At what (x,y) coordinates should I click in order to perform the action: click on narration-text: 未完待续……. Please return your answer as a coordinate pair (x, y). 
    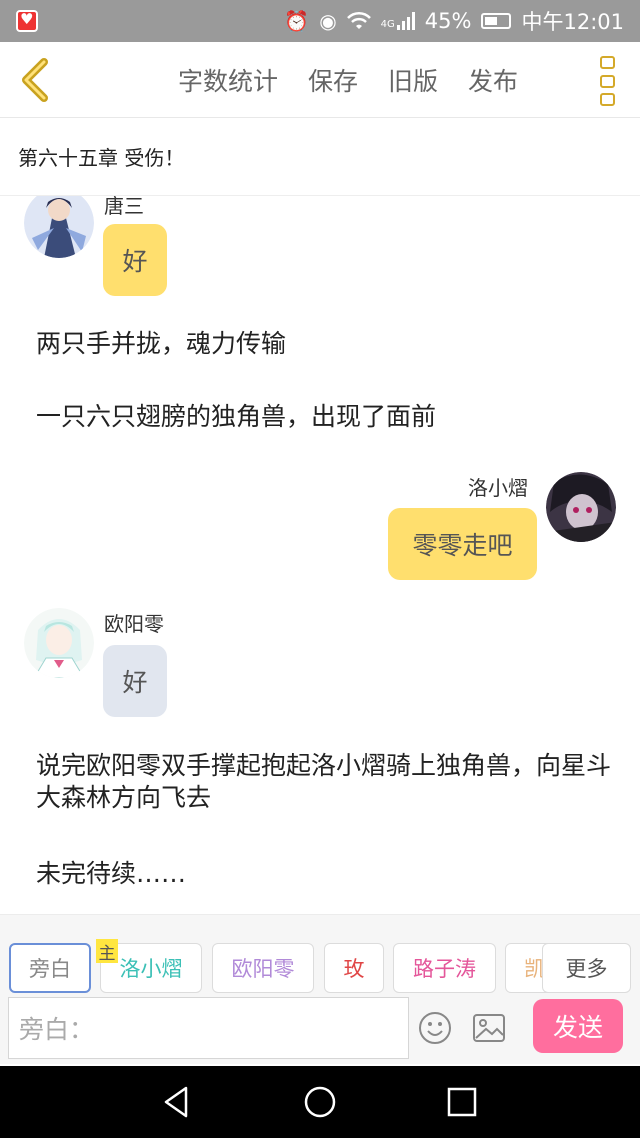
    Looking at the image, I should click on (326, 874).